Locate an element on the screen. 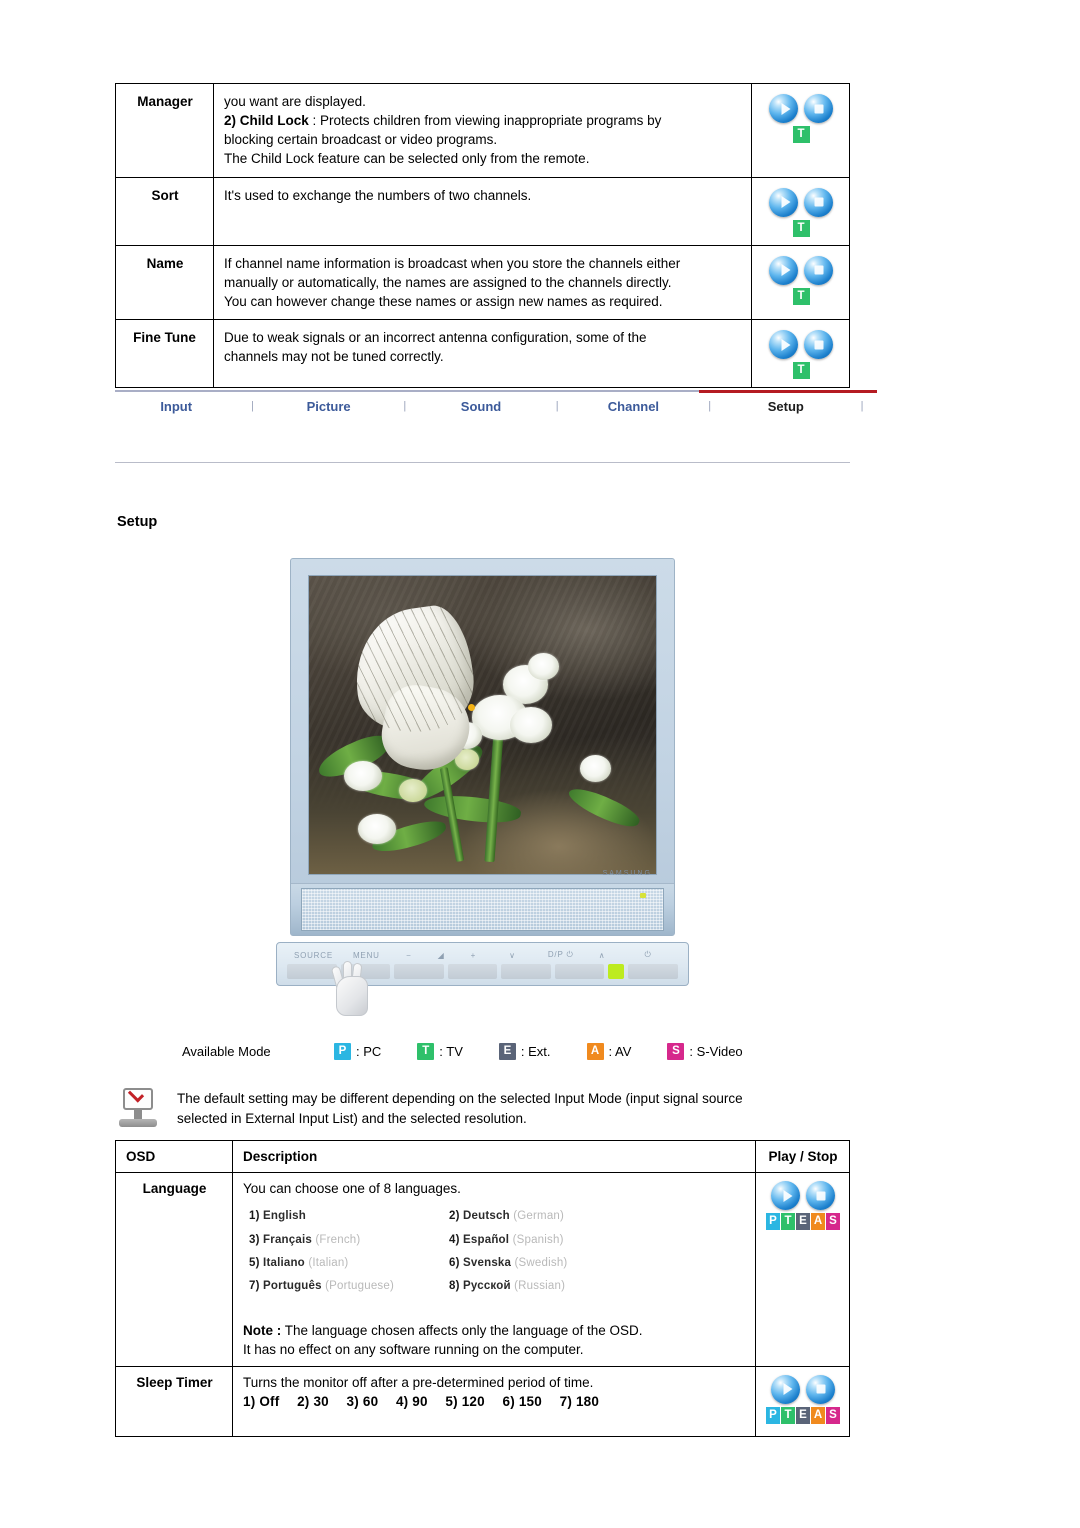 This screenshot has height=1528, width=1080. language-option-7: 7) Português (Portuguese) is located at coordinates (349, 1286).